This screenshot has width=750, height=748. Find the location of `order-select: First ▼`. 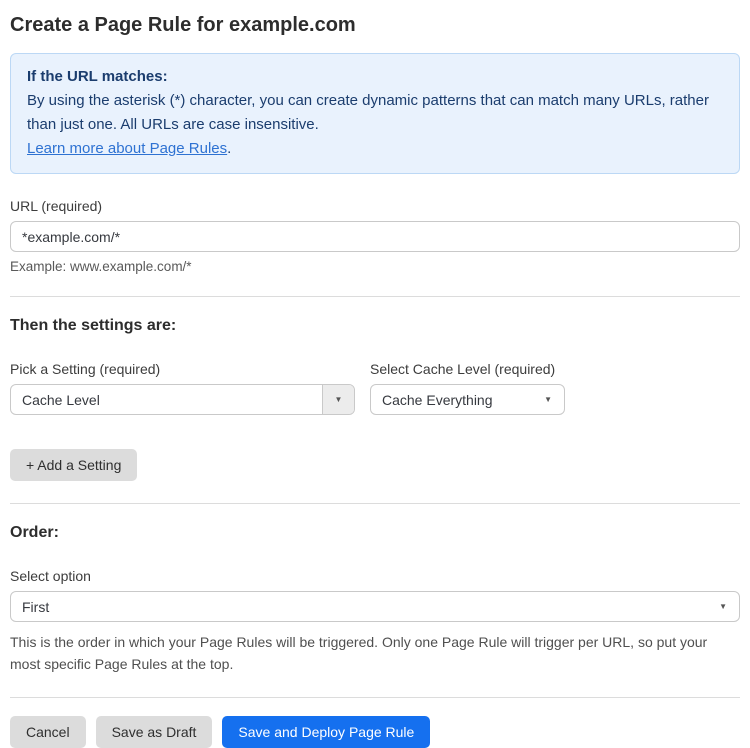

order-select: First ▼ is located at coordinates (375, 606).